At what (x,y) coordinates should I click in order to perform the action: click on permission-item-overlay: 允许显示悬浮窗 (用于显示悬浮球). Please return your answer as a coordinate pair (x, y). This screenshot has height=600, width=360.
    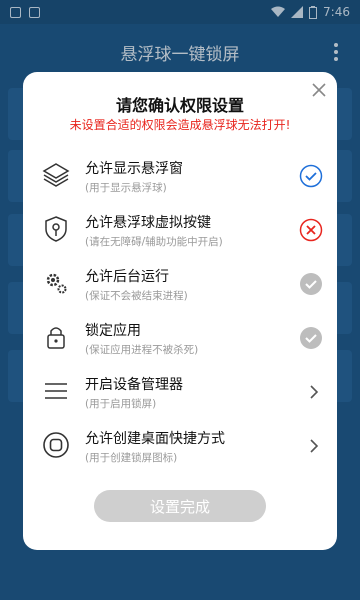
    Looking at the image, I should click on (180, 177).